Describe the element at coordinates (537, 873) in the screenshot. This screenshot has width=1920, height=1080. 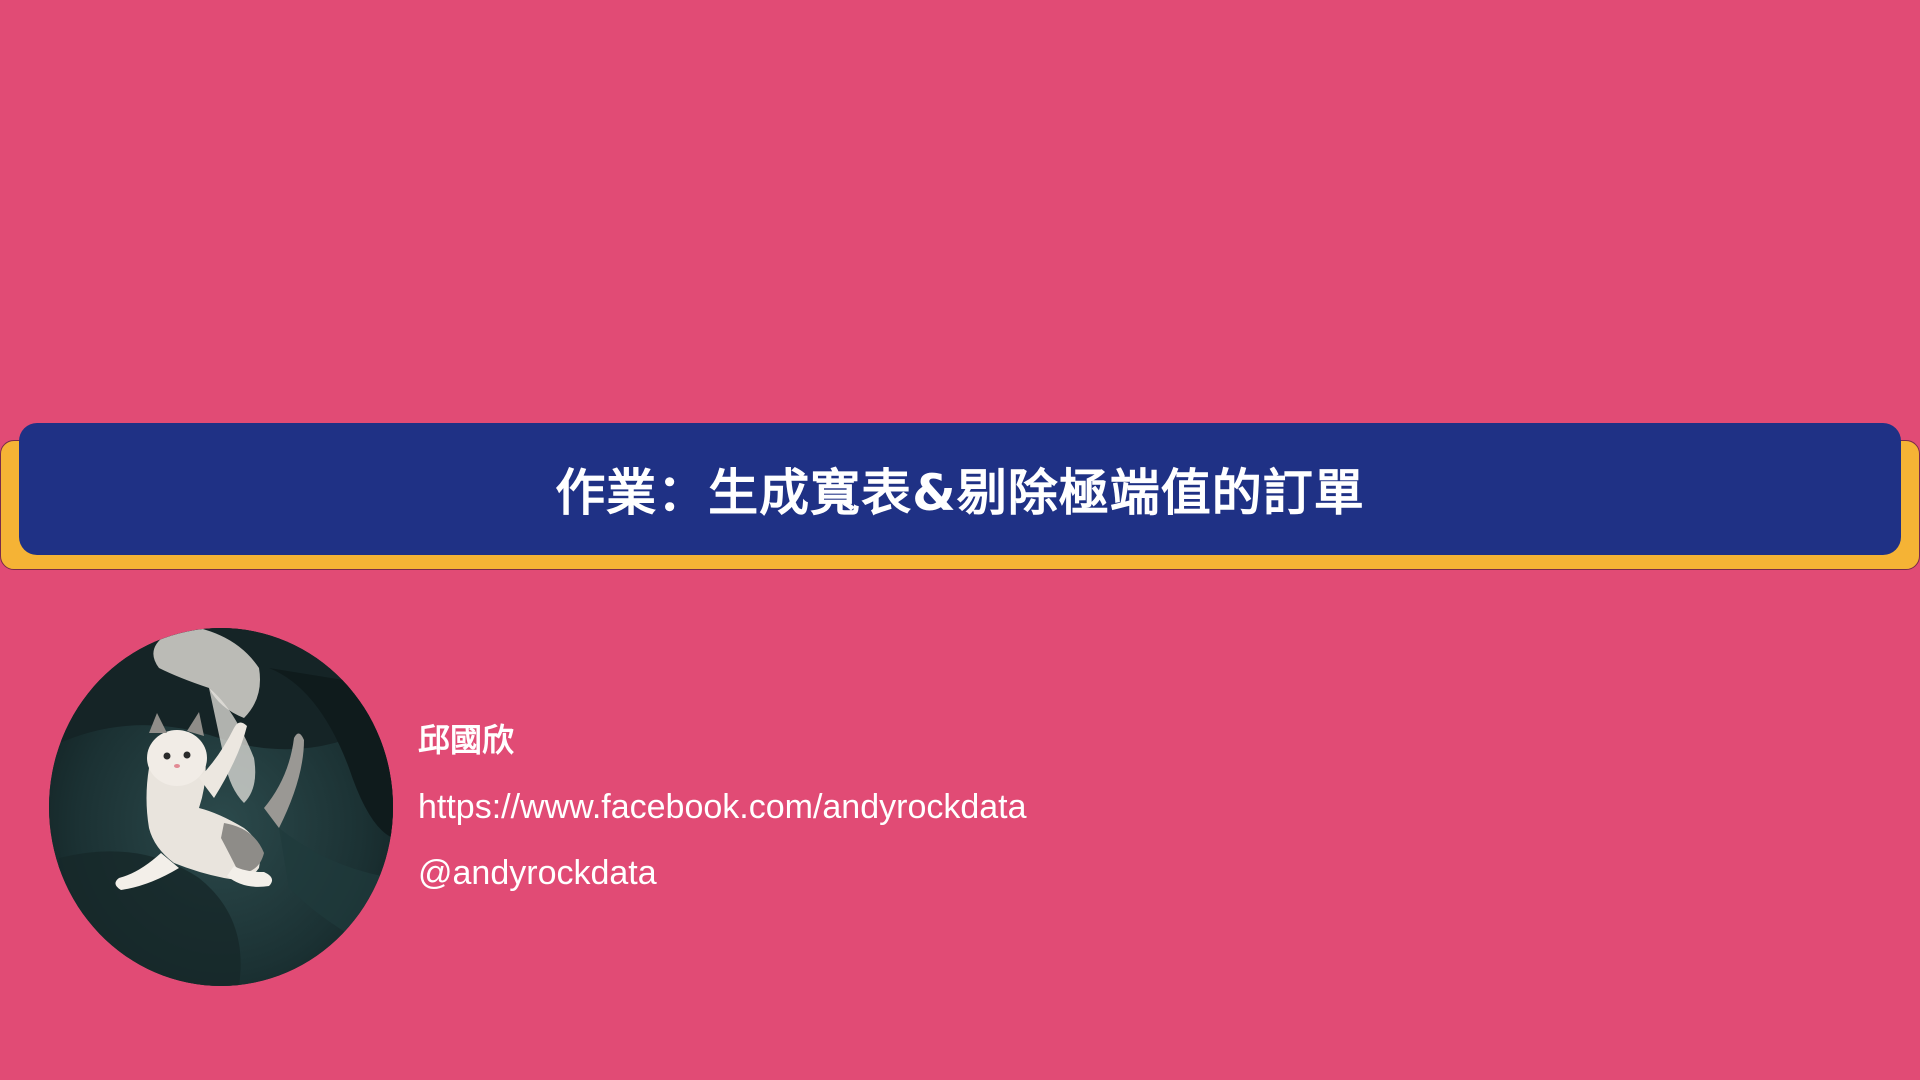
I see `author-handle: @andyrockdata` at that location.